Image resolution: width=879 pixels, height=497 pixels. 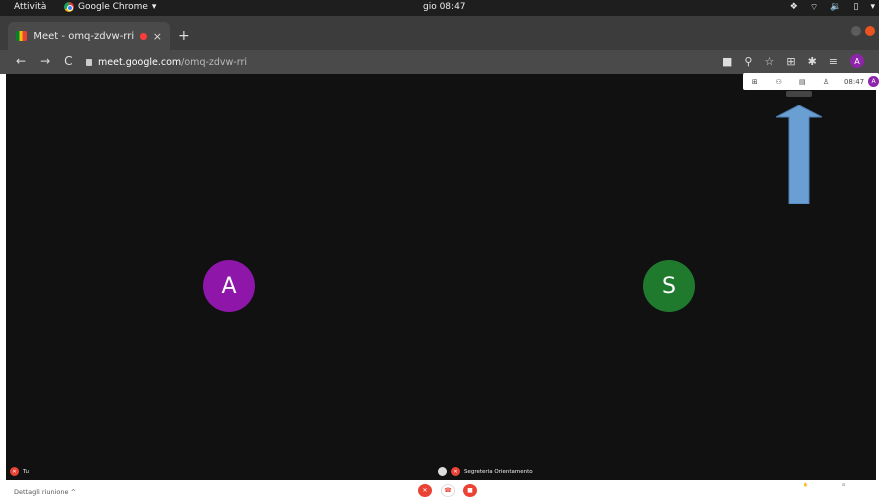 I want to click on system-tray: ❖ ⌔ 🔉 ▯ ▾, so click(x=832, y=7).